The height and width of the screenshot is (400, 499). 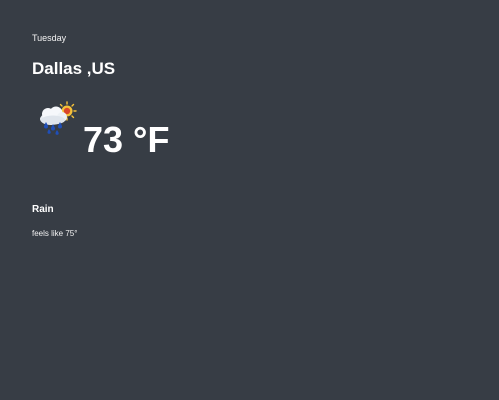 I want to click on rain-cloud-sun-icon, so click(x=57, y=118).